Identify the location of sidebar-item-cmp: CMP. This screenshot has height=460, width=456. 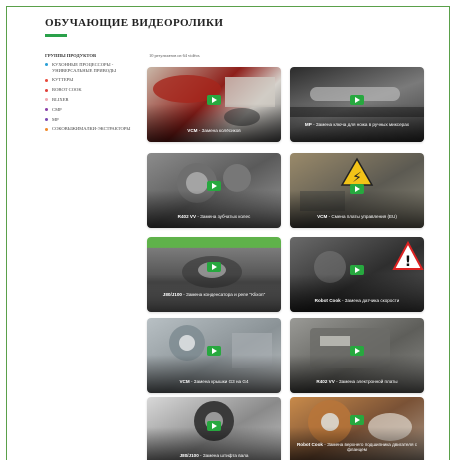
(92, 110).